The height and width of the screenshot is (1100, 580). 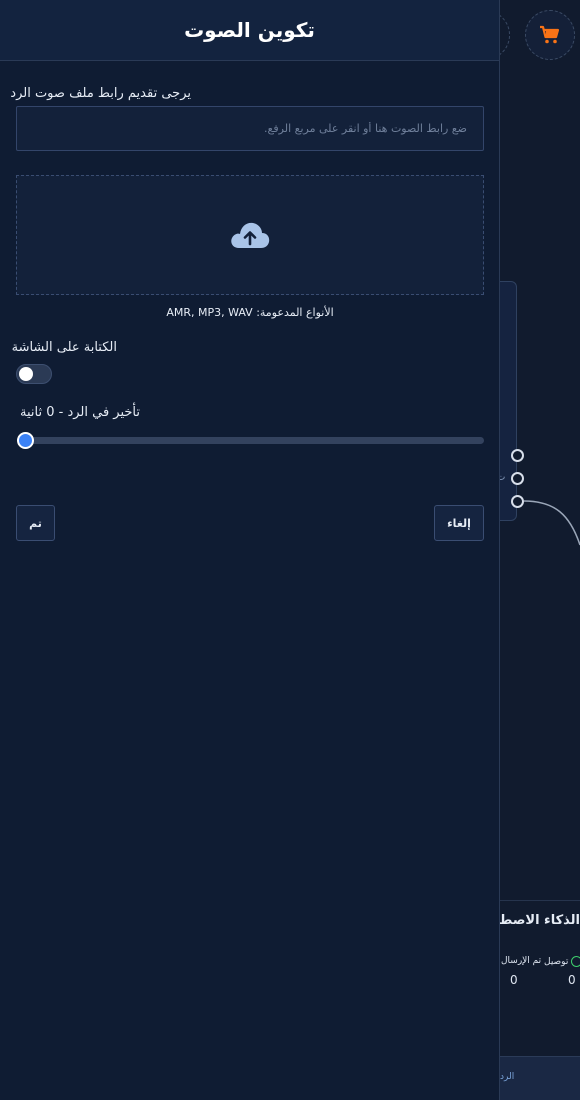 What do you see at coordinates (514, 980) in the screenshot?
I see `sent-value: 0` at bounding box center [514, 980].